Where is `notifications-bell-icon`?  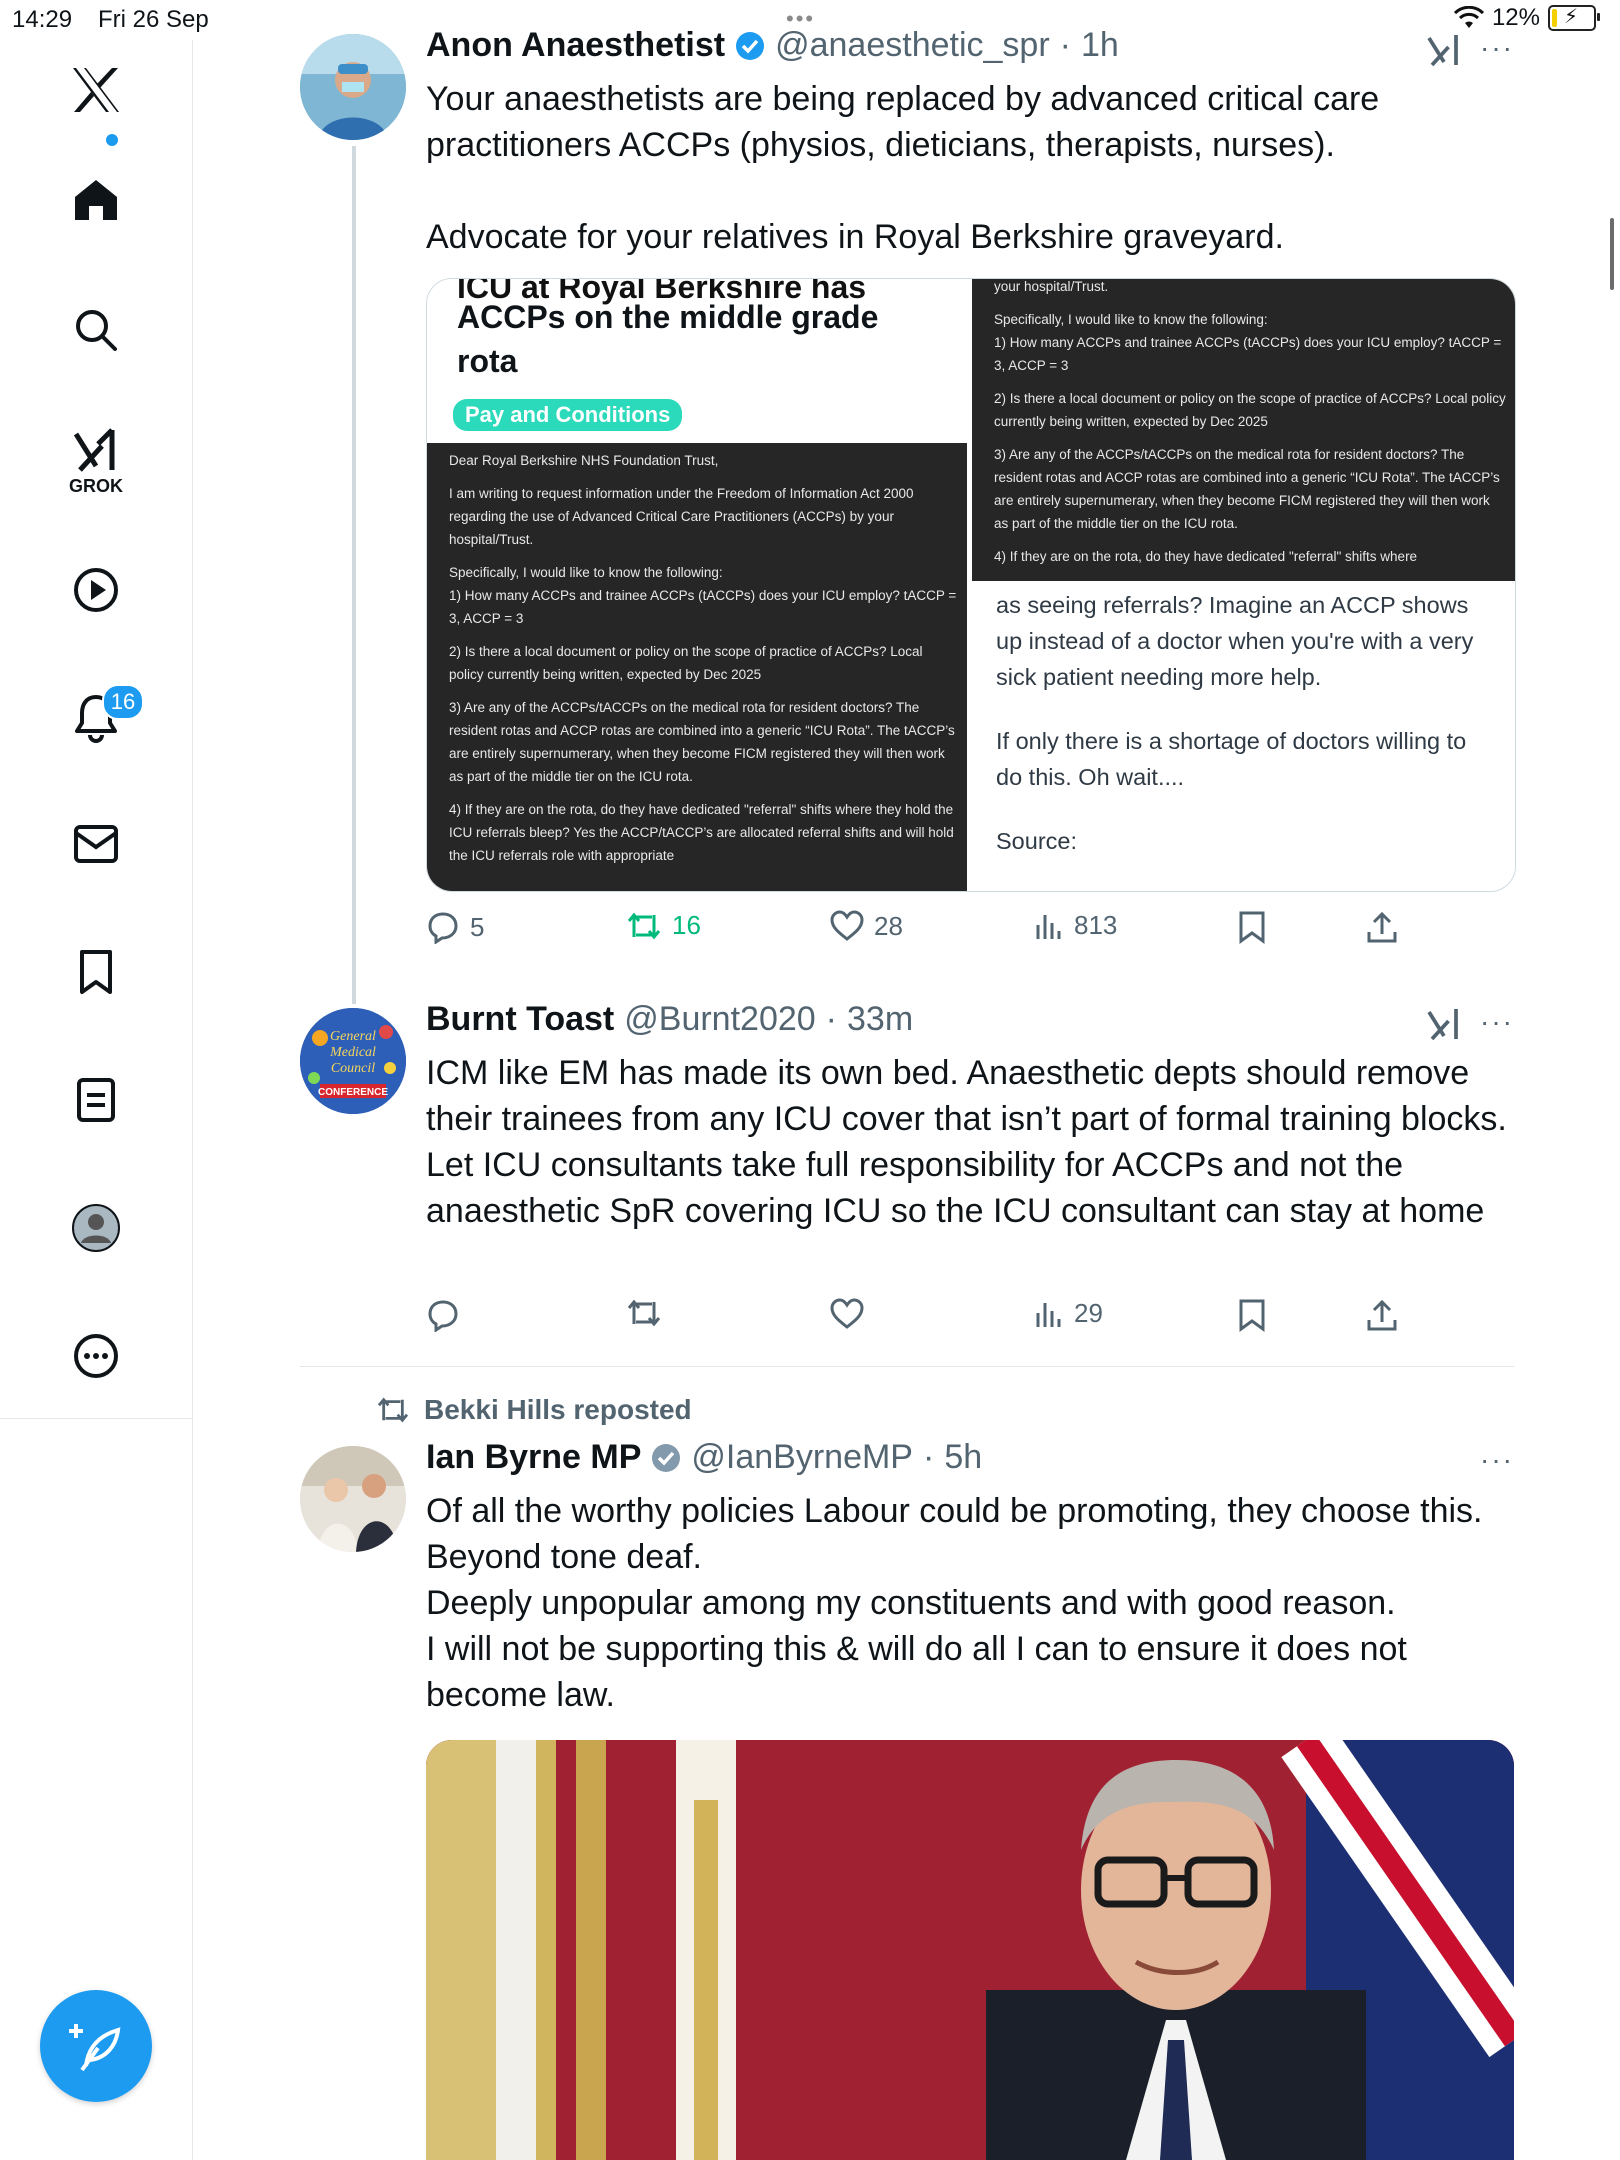 notifications-bell-icon is located at coordinates (96, 718).